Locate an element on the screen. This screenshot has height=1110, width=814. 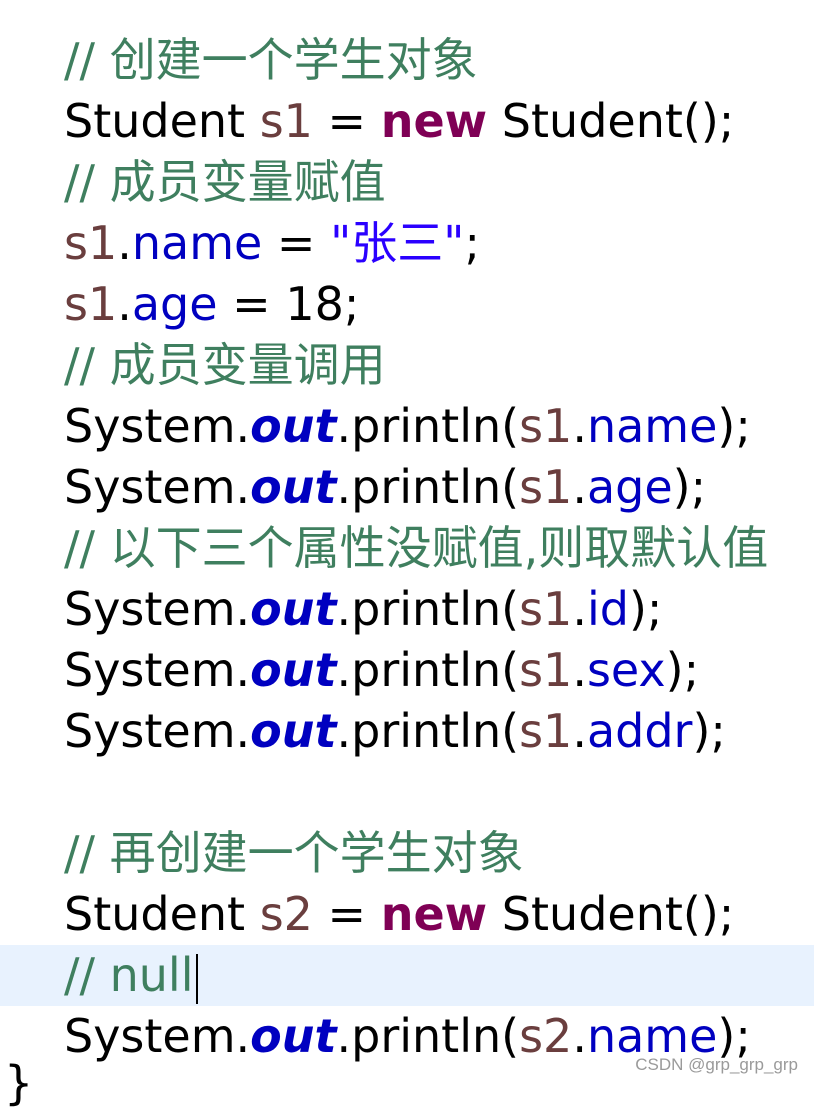
code-line-content: System.out.println(s1.id); is located at coordinates (363, 609).